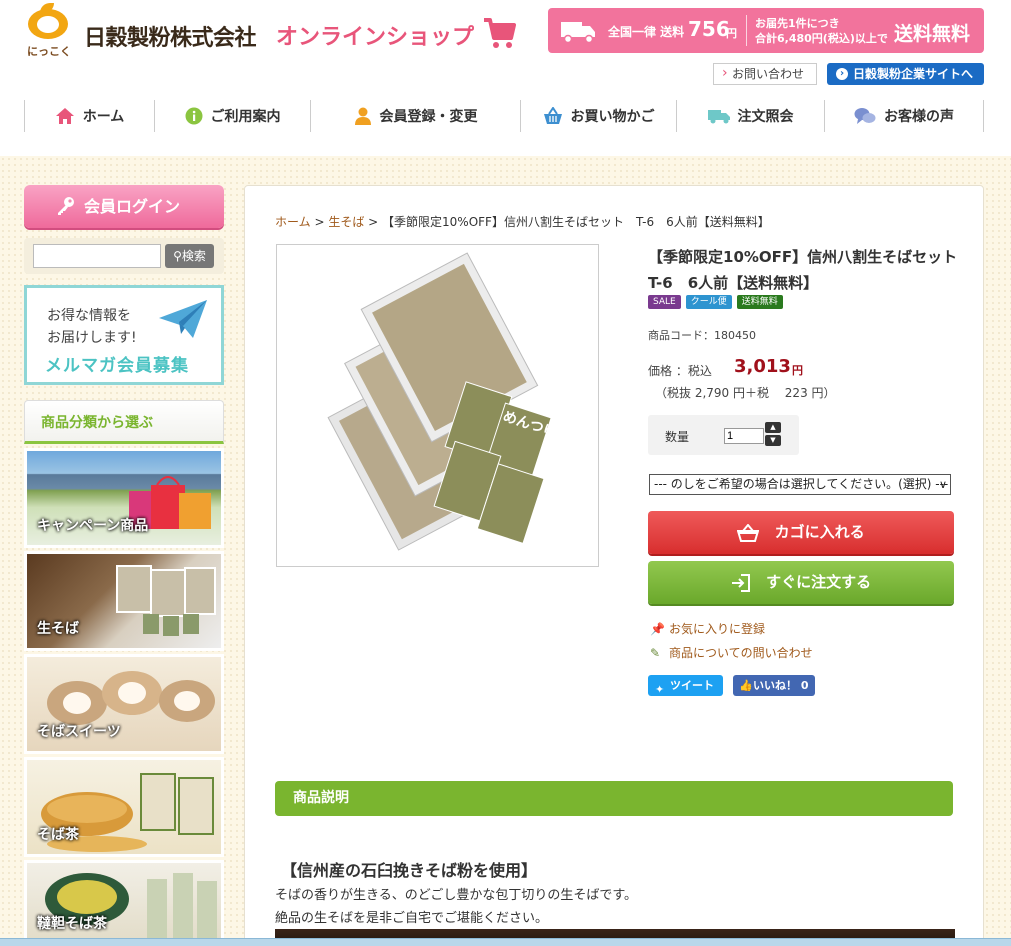 This screenshot has width=1011, height=946. I want to click on nav-guide: ご利用案内, so click(232, 116).